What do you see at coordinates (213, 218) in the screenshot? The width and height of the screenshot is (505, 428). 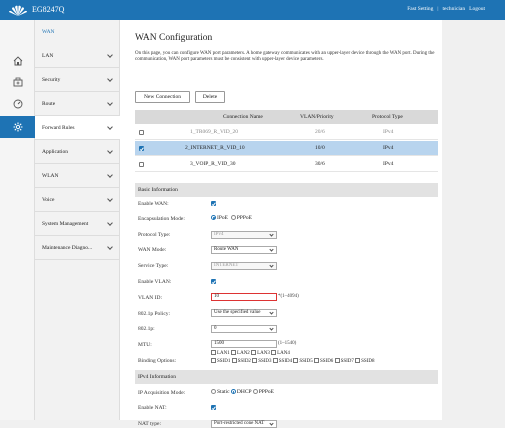 I see `radio-ipoe` at bounding box center [213, 218].